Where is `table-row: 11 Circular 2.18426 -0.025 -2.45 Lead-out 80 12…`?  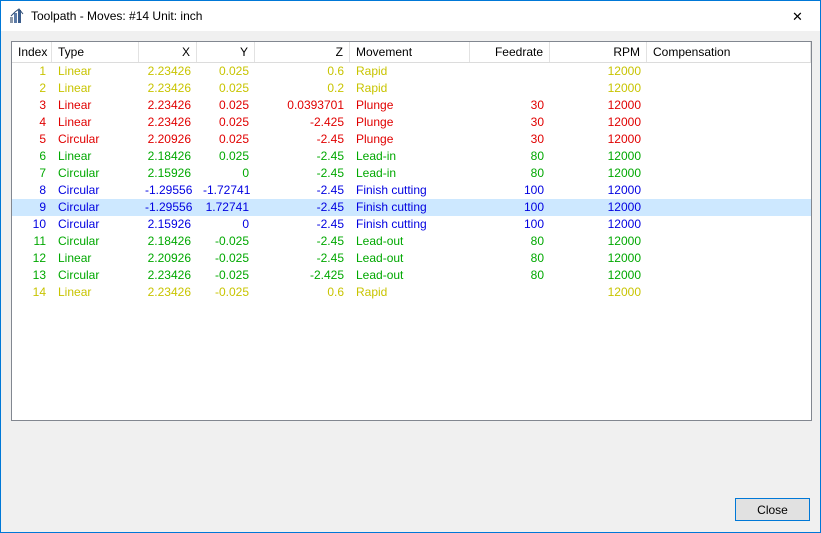 table-row: 11 Circular 2.18426 -0.025 -2.45 Lead-out 80 12… is located at coordinates (411, 241).